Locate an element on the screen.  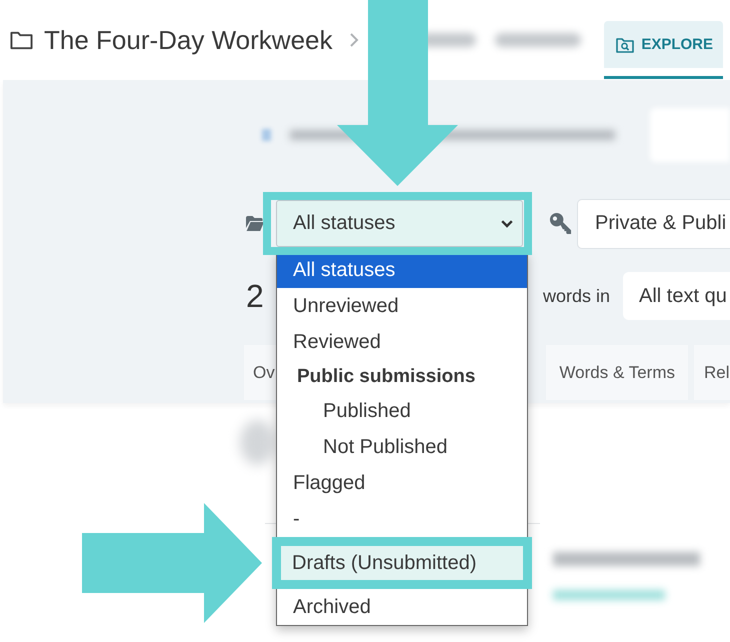
words-label: words in is located at coordinates (576, 296).